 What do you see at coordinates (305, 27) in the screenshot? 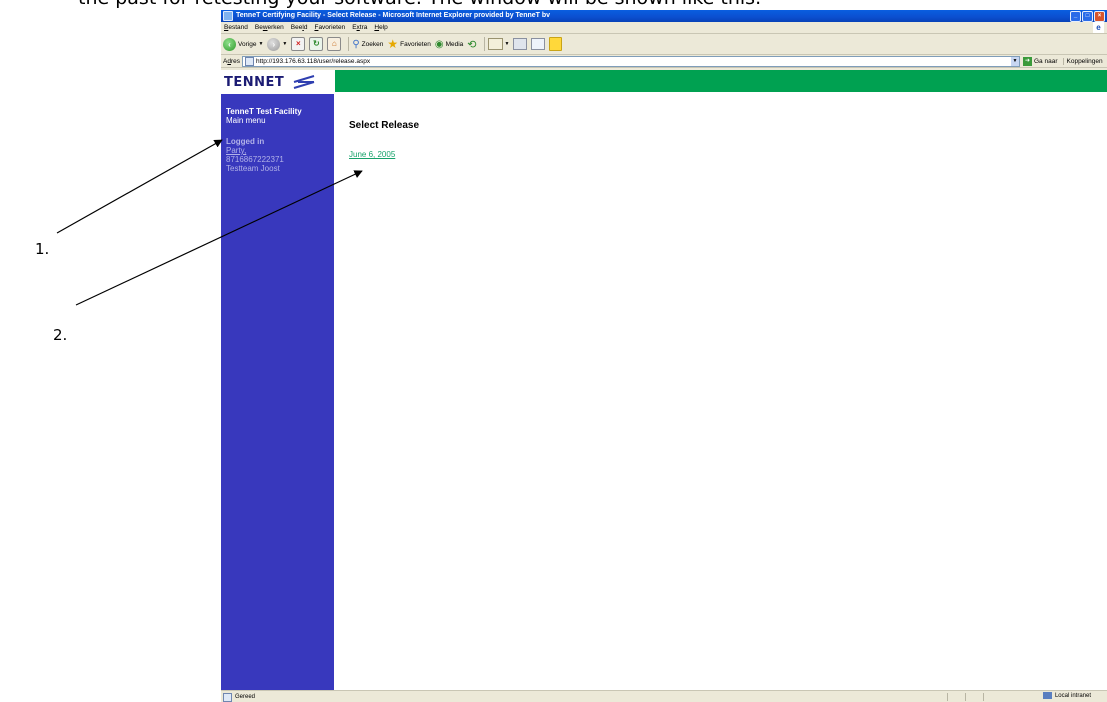
I see `menu-beeld-label: d` at bounding box center [305, 27].